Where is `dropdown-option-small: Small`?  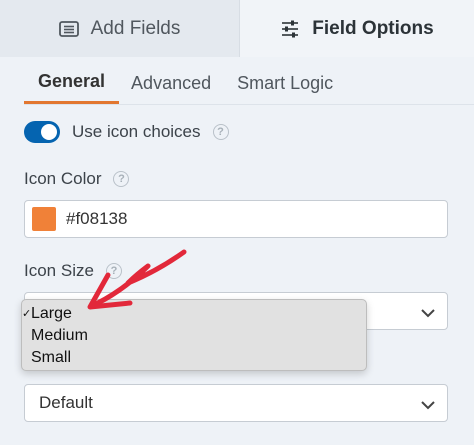 dropdown-option-small: Small is located at coordinates (194, 358).